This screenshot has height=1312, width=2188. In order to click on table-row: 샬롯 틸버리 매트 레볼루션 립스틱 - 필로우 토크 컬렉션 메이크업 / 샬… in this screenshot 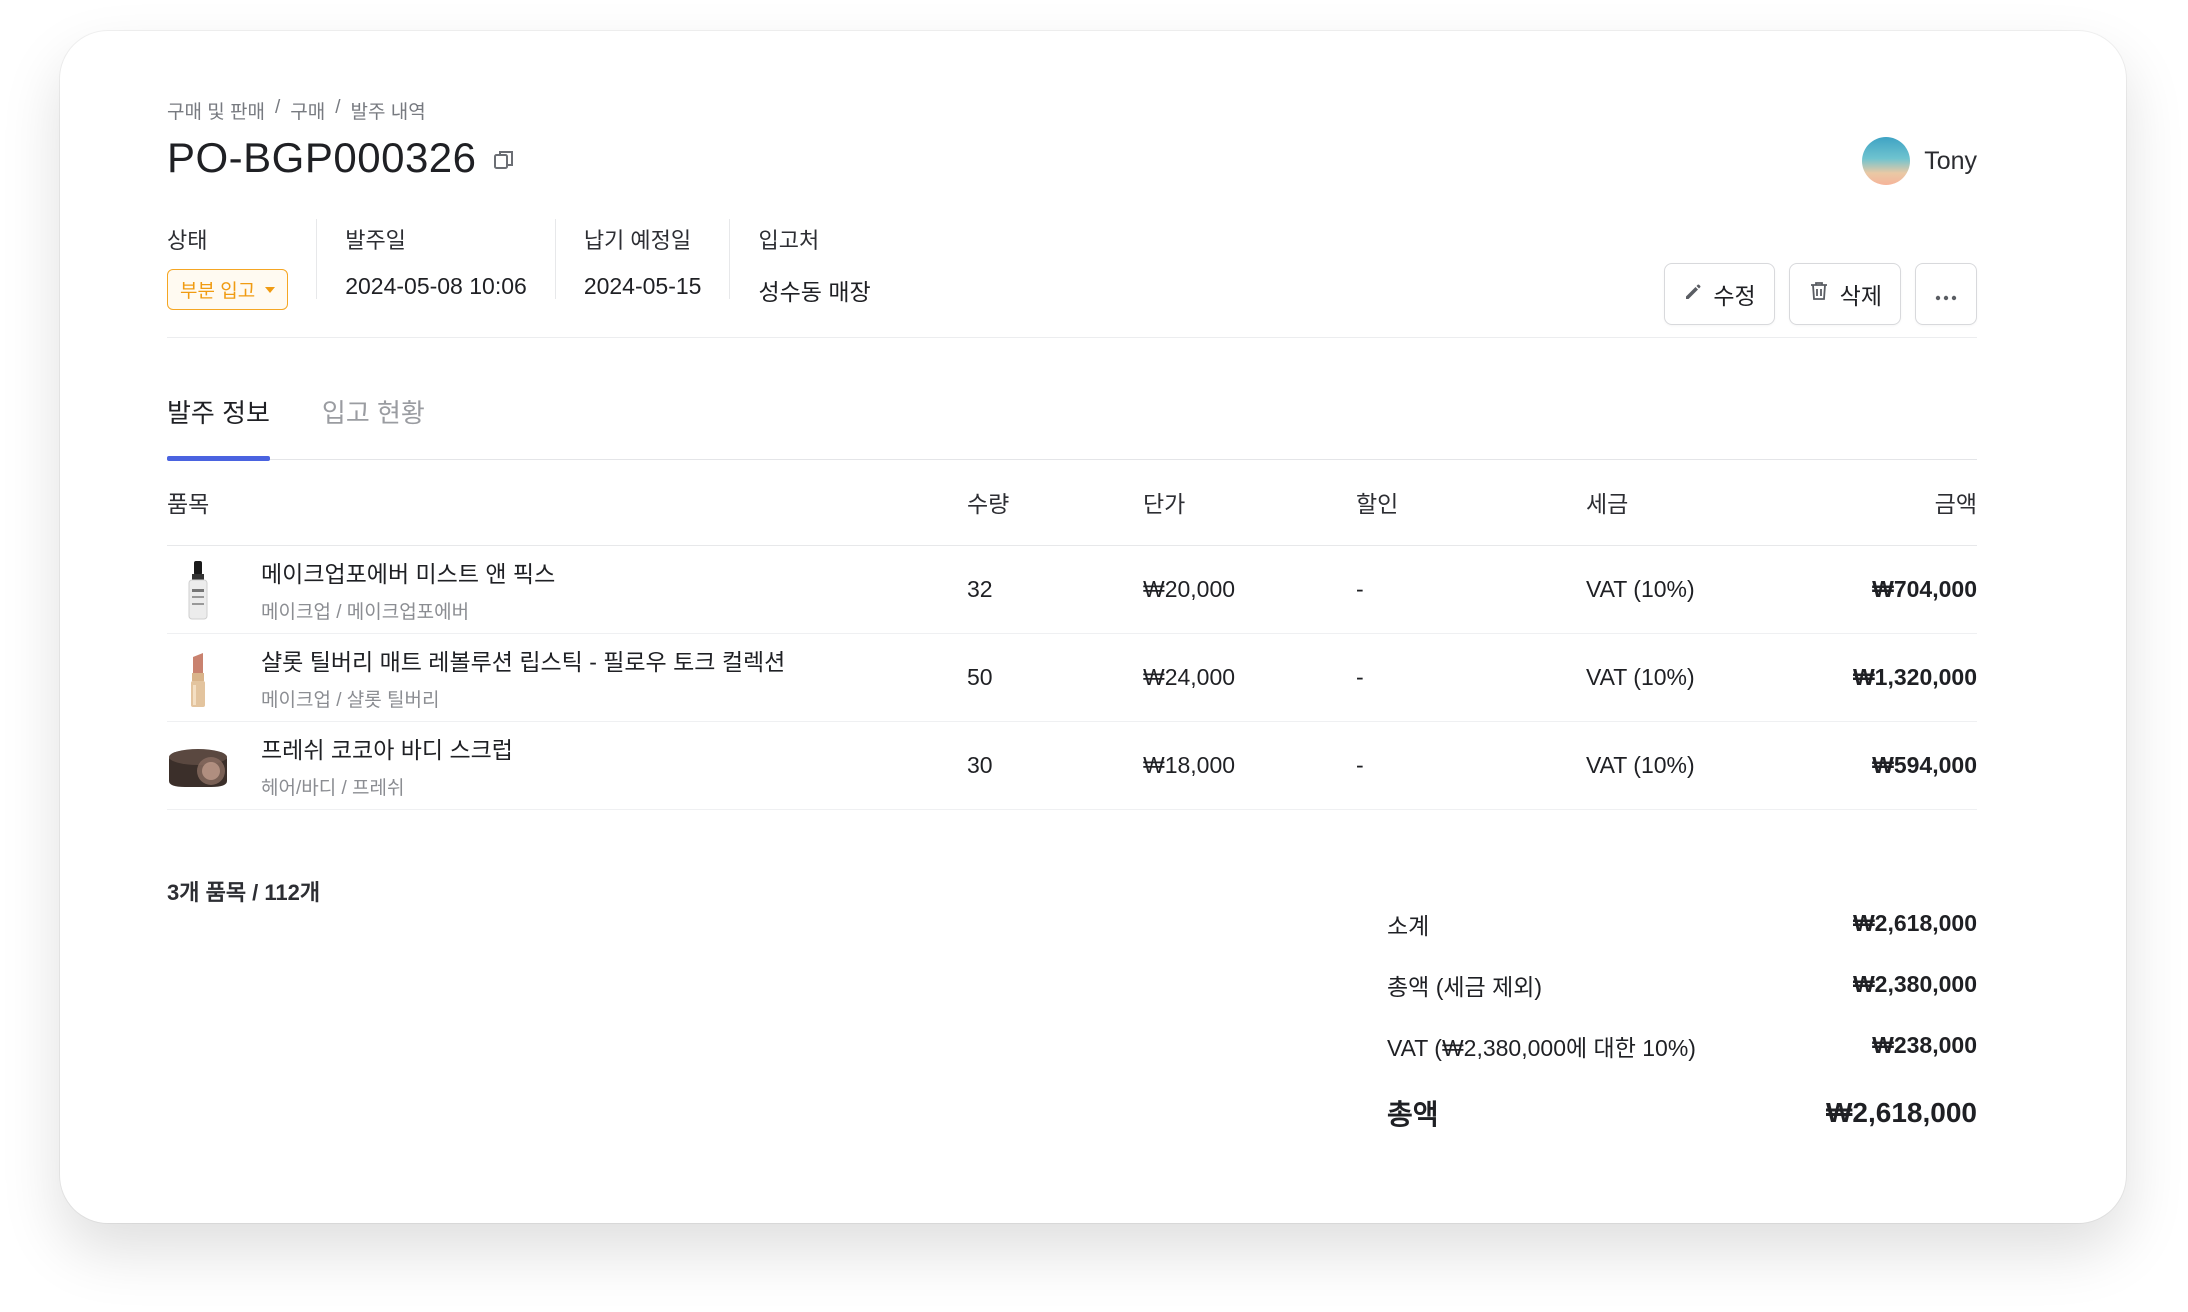, I will do `click(1072, 678)`.